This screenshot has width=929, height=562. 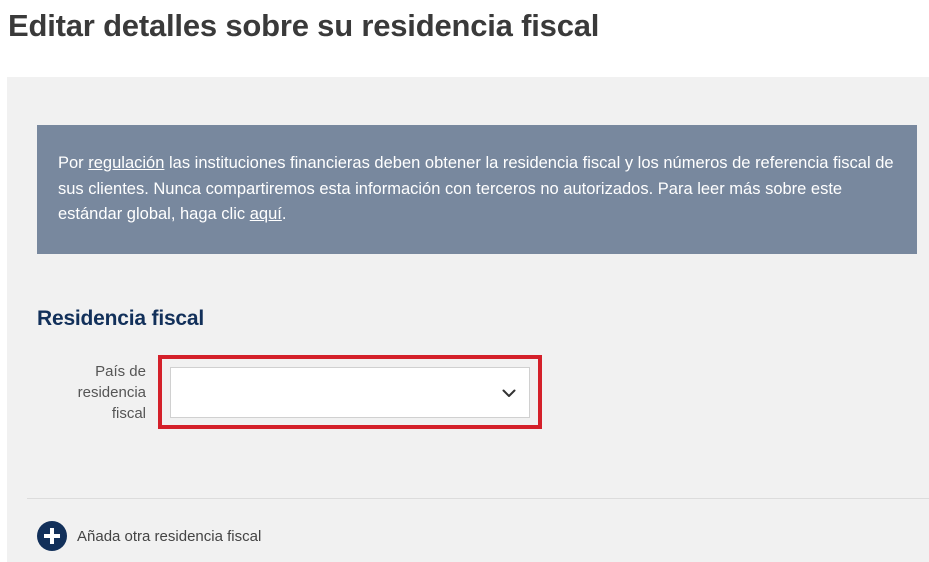 I want to click on add-tax-residence-label: Añada otra residencia fiscal, so click(x=169, y=536).